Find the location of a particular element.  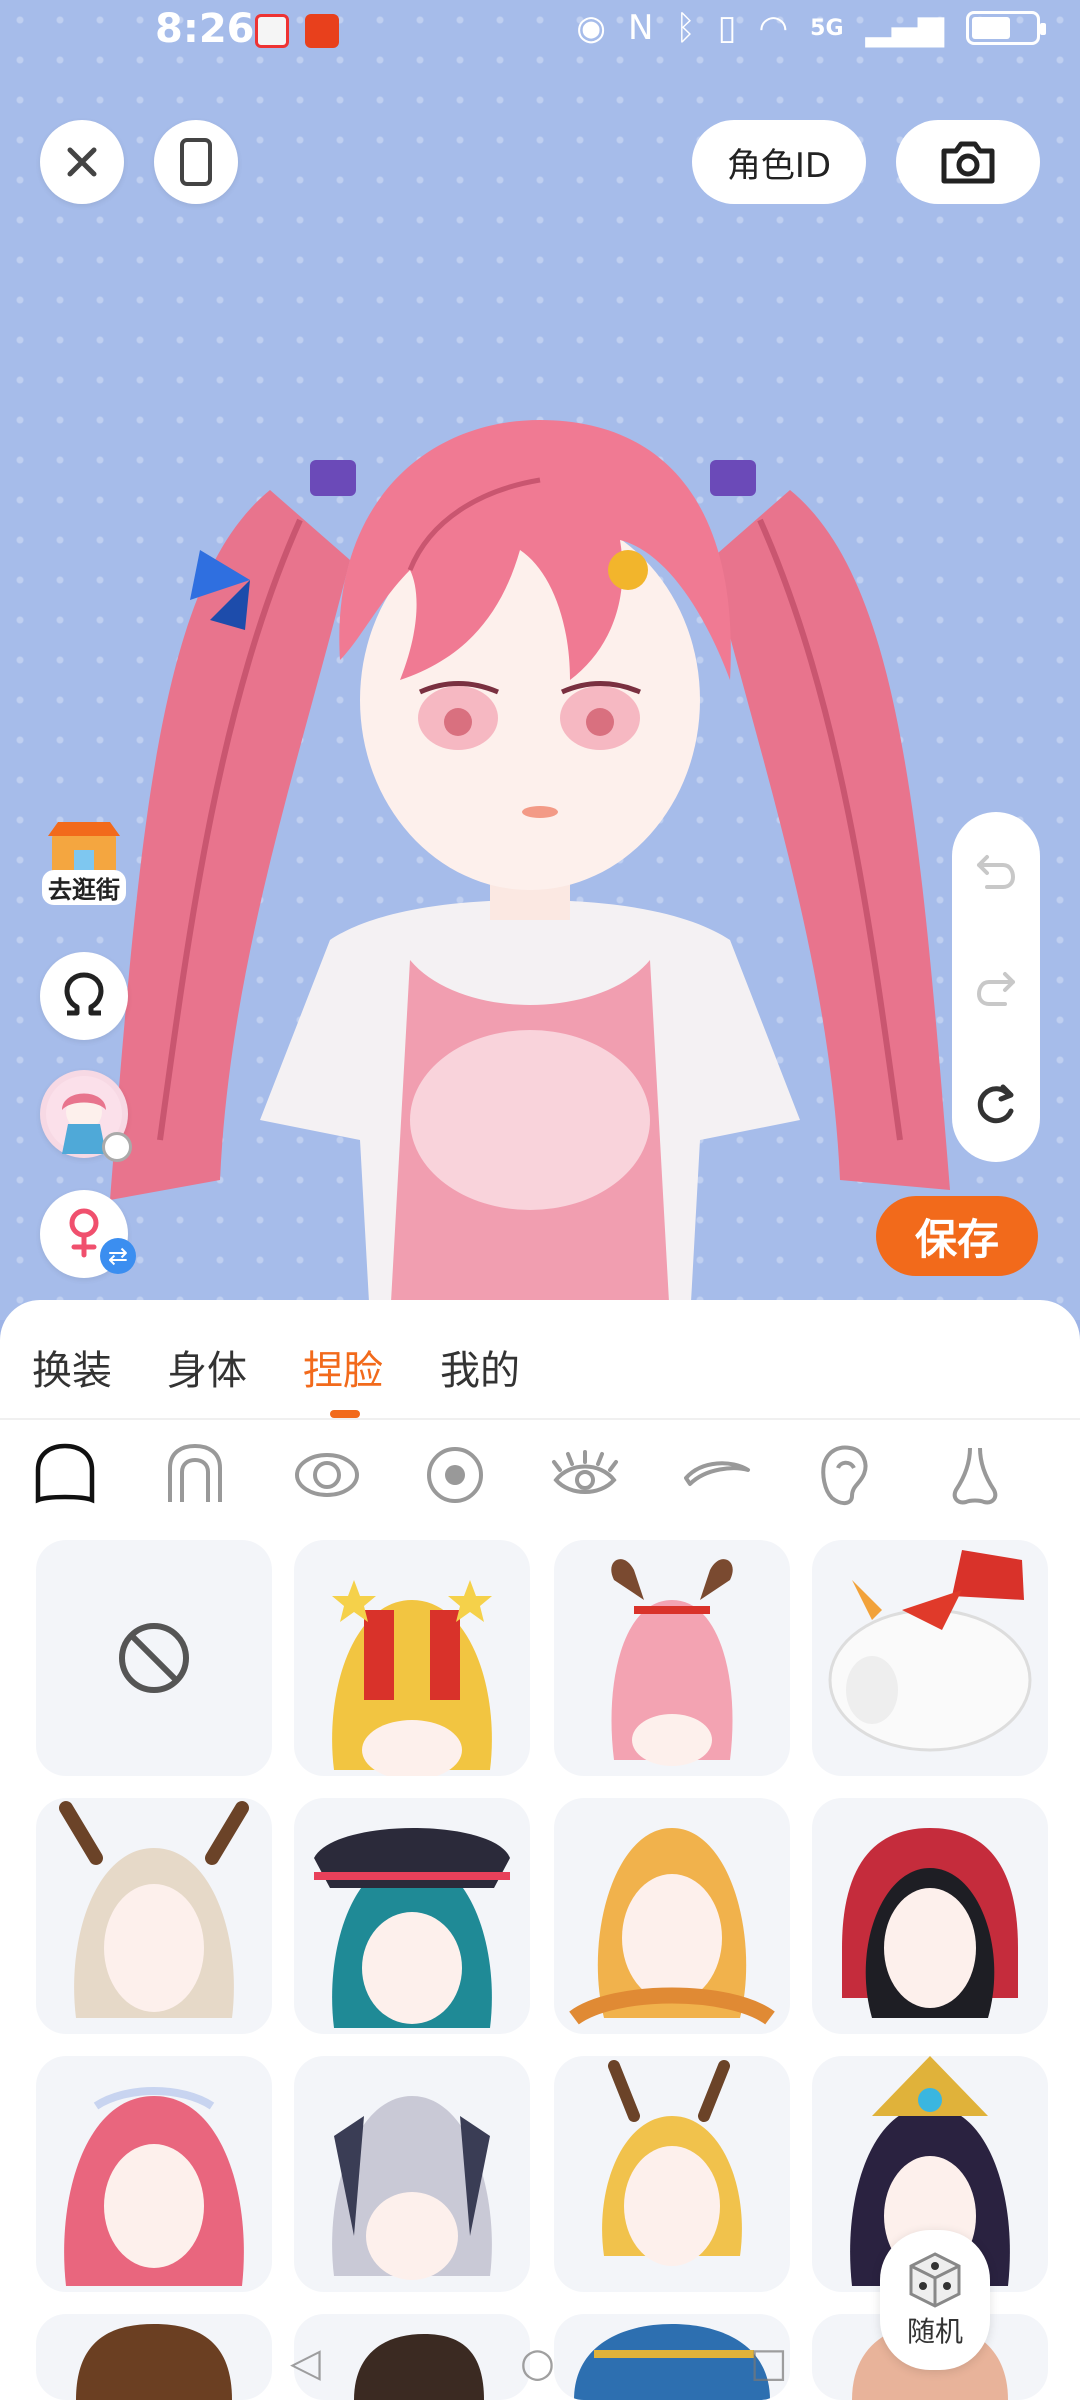

tab-mine: 我的 is located at coordinates (480, 1367).